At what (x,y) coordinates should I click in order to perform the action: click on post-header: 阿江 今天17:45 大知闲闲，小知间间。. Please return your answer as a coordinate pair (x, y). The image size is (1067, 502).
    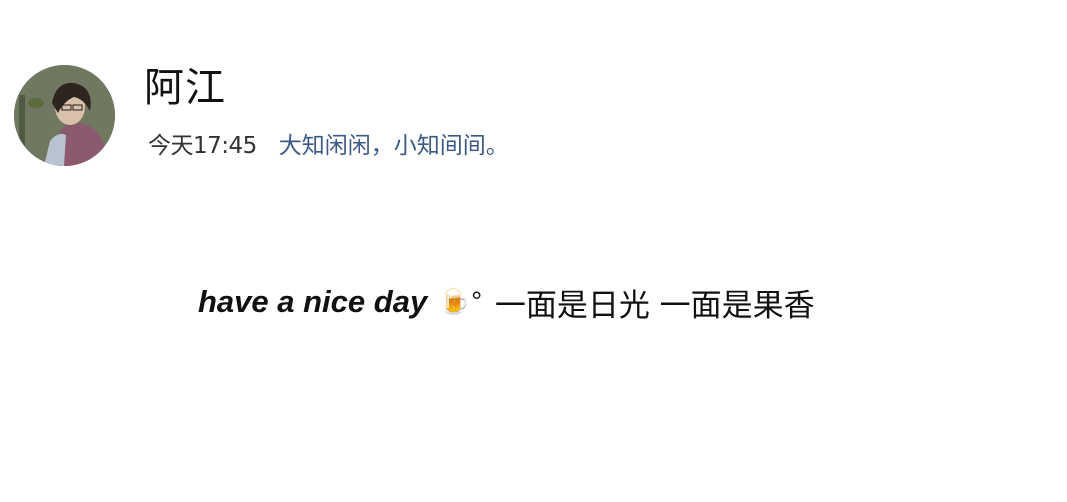
    Looking at the image, I should click on (364, 117).